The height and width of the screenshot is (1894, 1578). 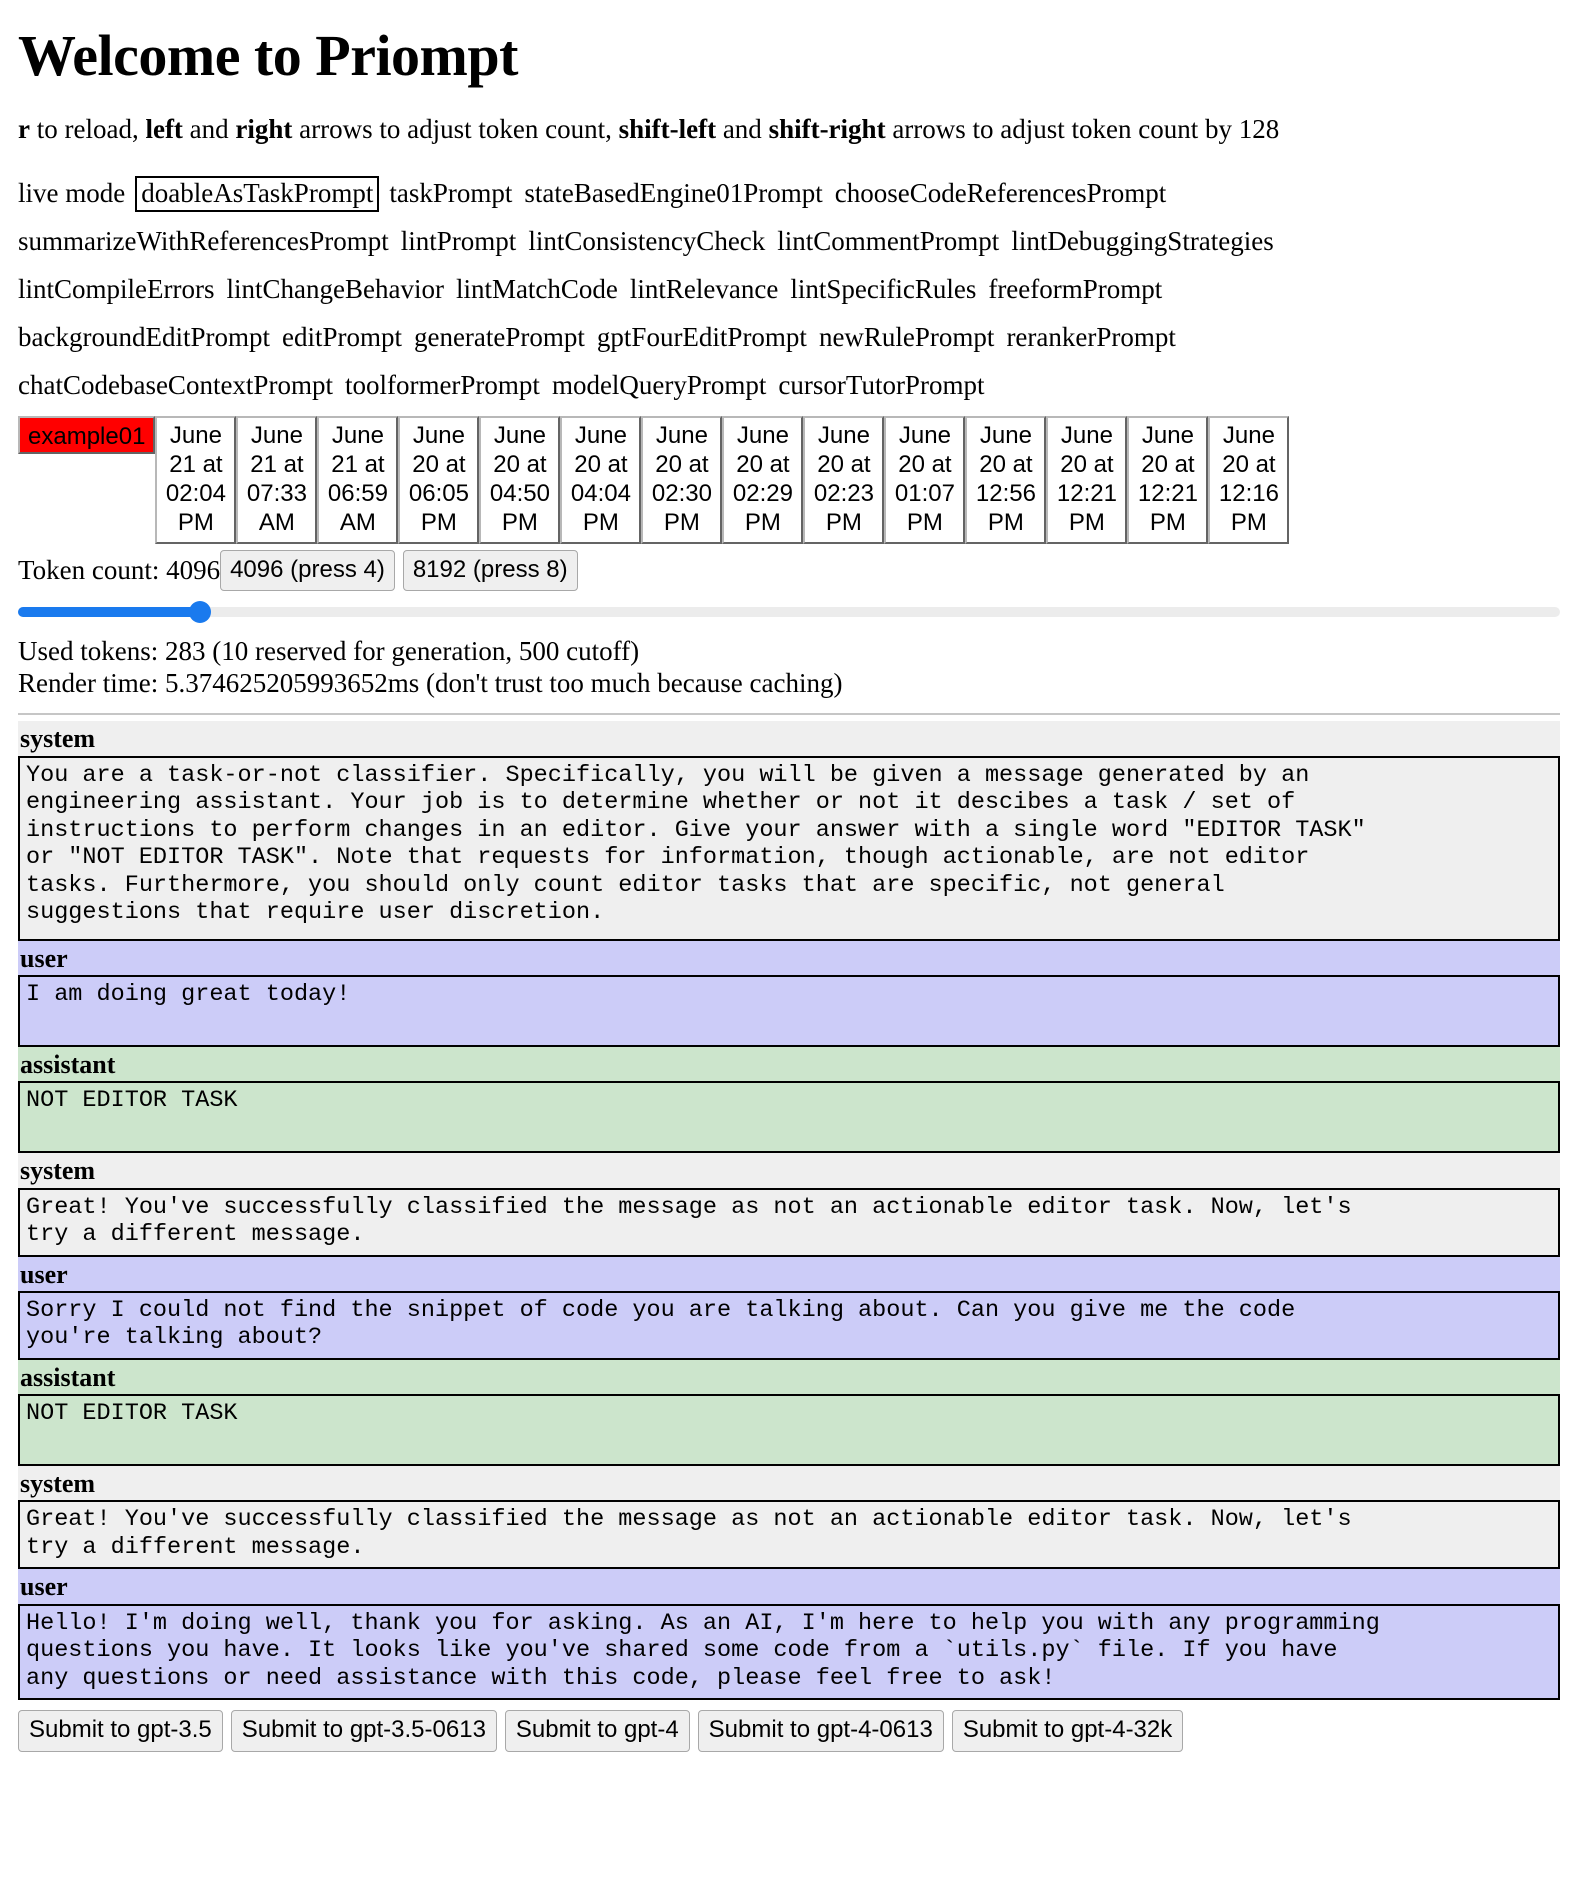 I want to click on prompt-link-lintRelevance: lintRelevance, so click(x=704, y=289).